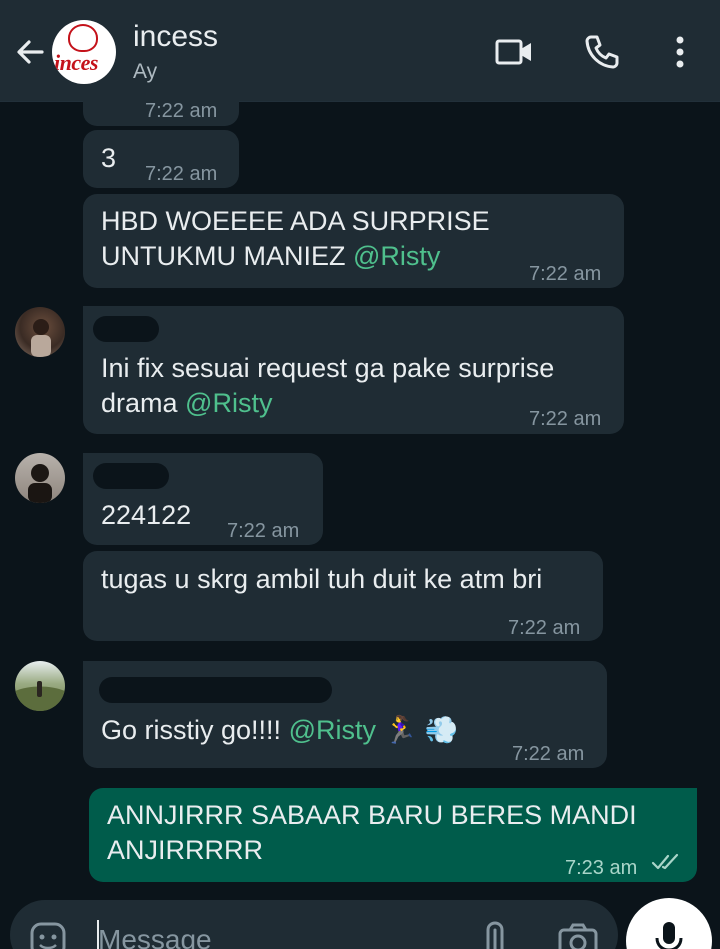  I want to click on message-bubble: Go risstiy go!!!! @Risty 🏃‍♀️ 💨 7:22 am, so click(345, 714).